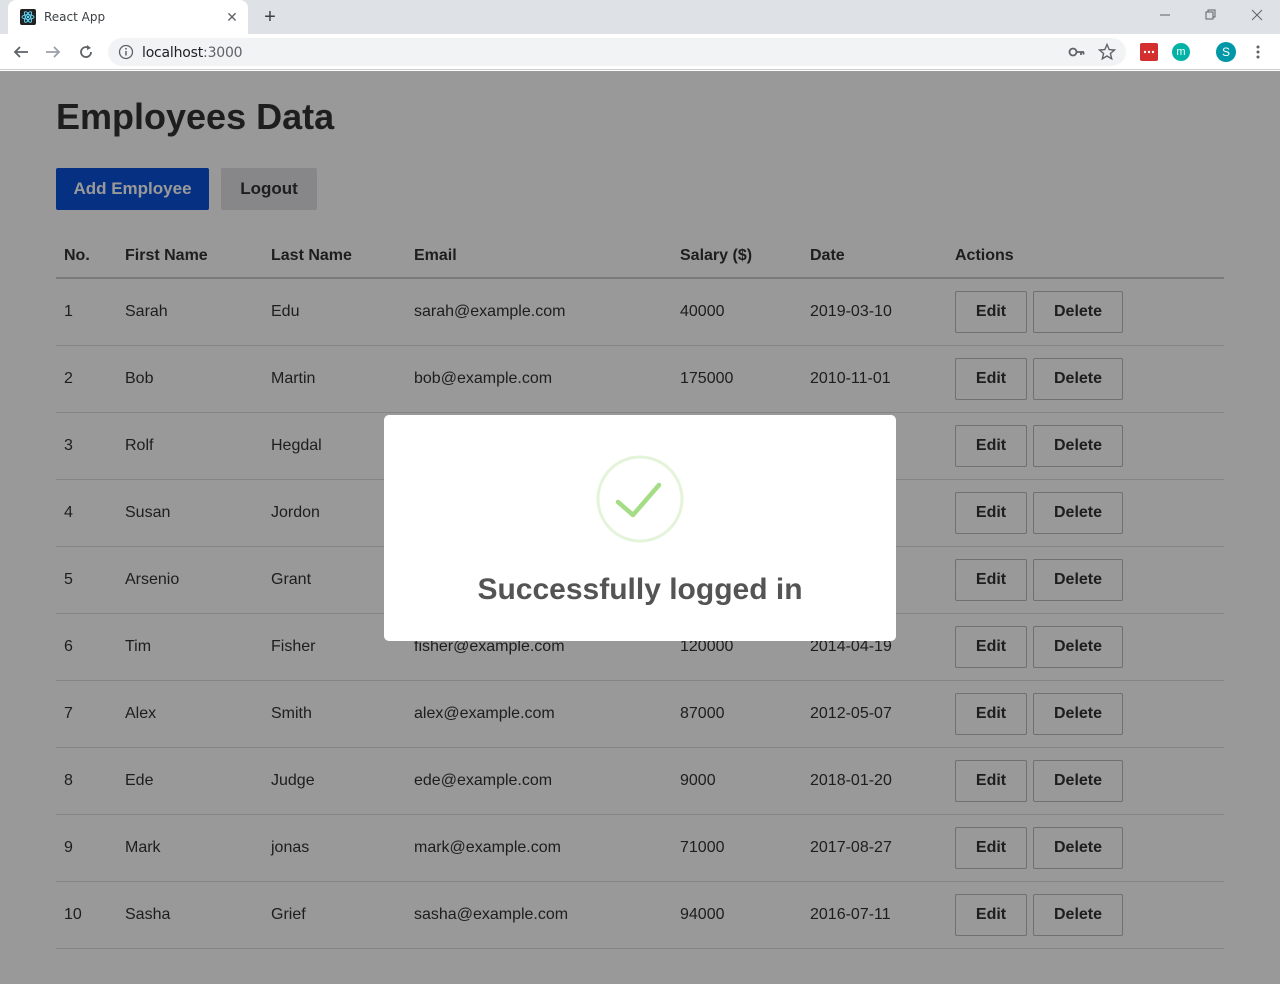  What do you see at coordinates (1149, 52) in the screenshot?
I see `extension-red-icon` at bounding box center [1149, 52].